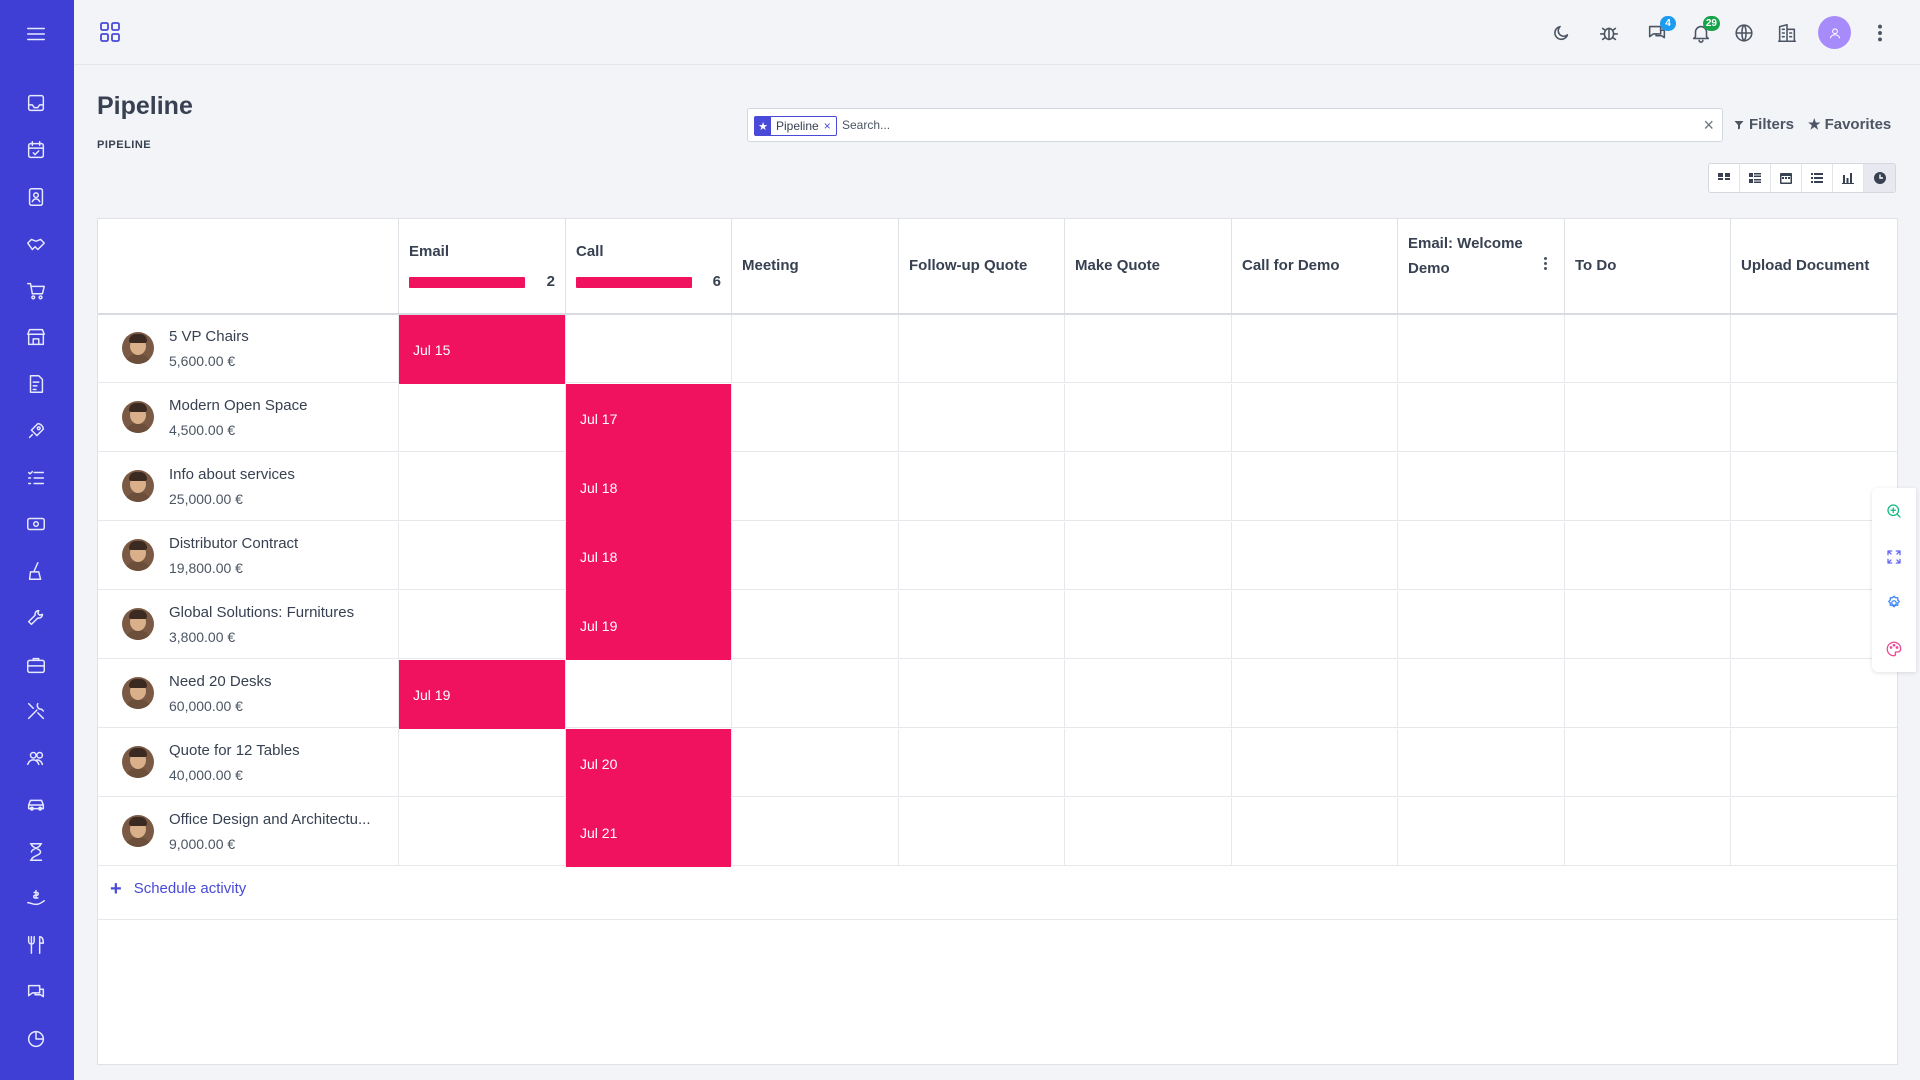  Describe the element at coordinates (1894, 603) in the screenshot. I see `settings-icon` at that location.